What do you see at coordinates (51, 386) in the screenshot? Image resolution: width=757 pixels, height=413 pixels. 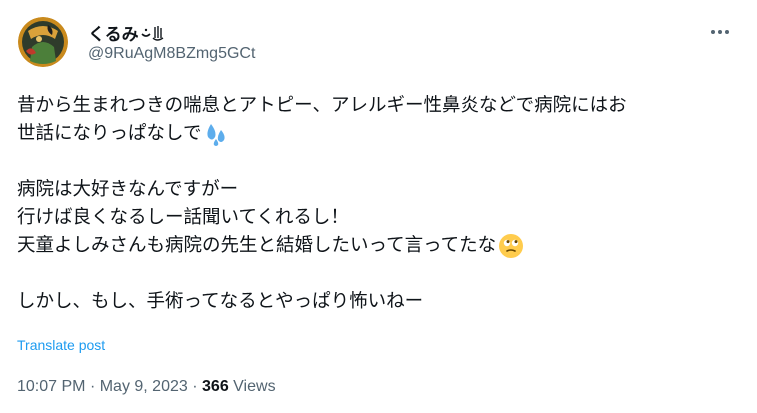 I see `tweet-time: 10:07 PM` at bounding box center [51, 386].